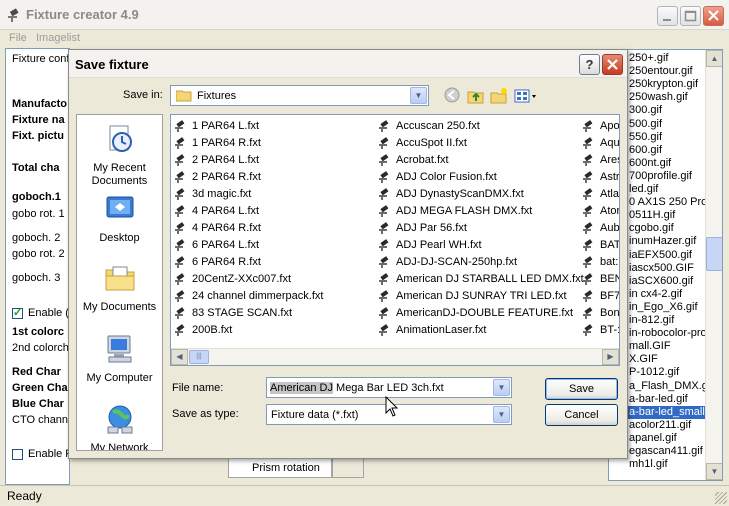  I want to click on file-list-item: 24 channel dimmerpack.fxt, so click(248, 296).